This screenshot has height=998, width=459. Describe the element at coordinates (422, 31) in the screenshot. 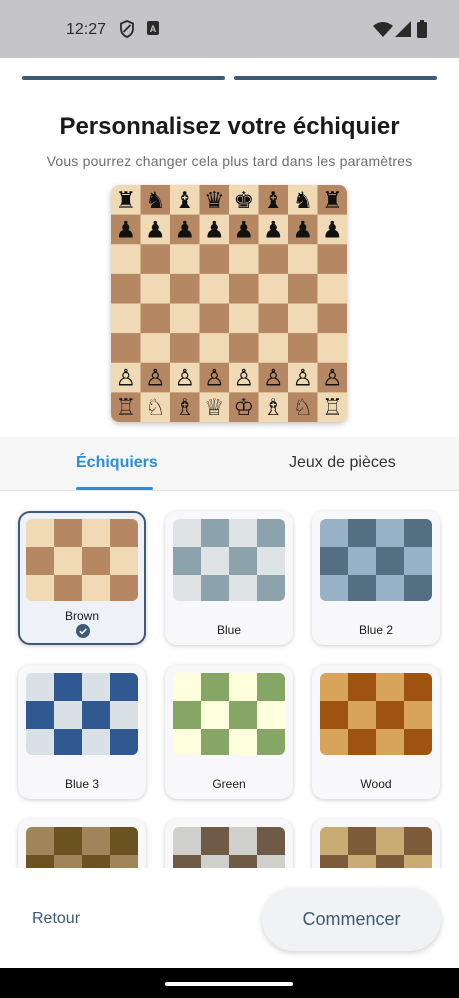

I see `battery-icon` at that location.